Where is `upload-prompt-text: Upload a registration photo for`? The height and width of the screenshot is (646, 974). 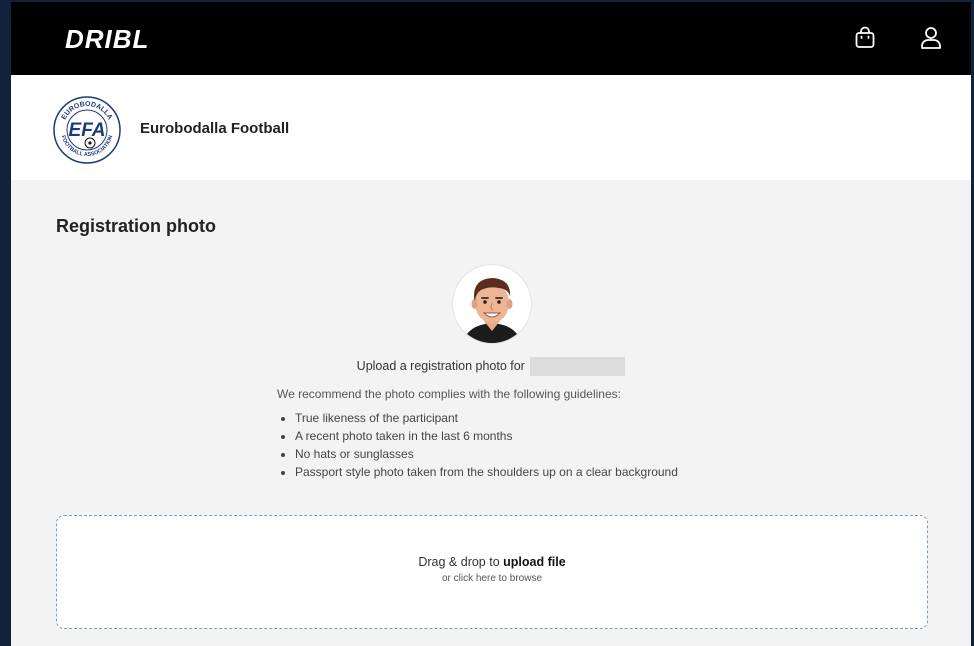 upload-prompt-text: Upload a registration photo for is located at coordinates (440, 365).